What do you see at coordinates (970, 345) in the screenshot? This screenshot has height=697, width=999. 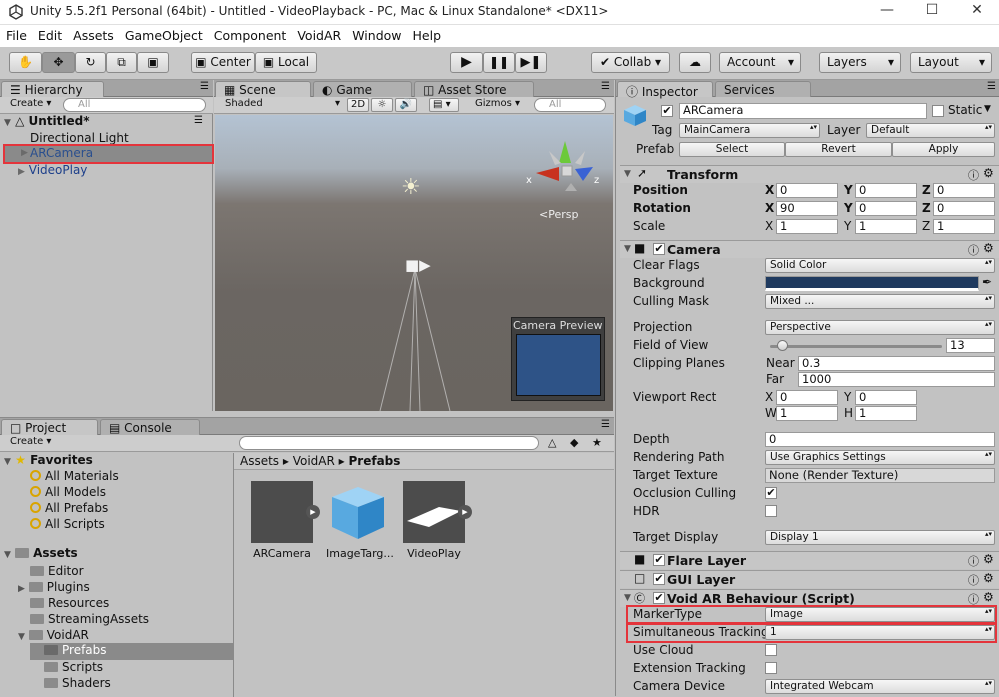 I see `fov-input: 13` at bounding box center [970, 345].